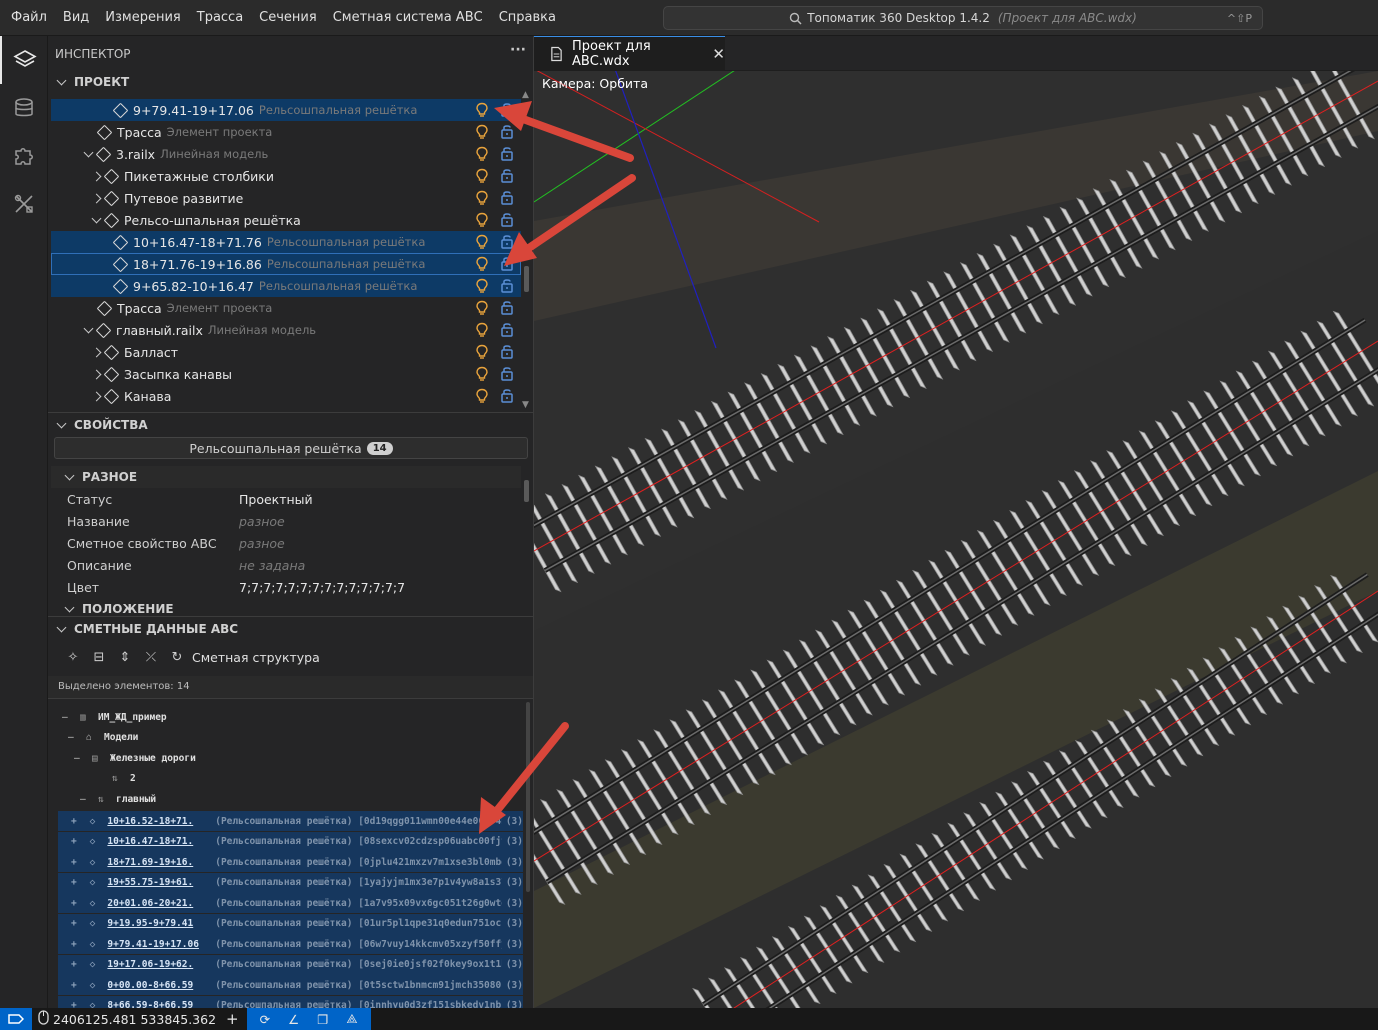 The image size is (1378, 1030). Describe the element at coordinates (232, 1019) in the screenshot. I see `crosshair-icon: +` at that location.